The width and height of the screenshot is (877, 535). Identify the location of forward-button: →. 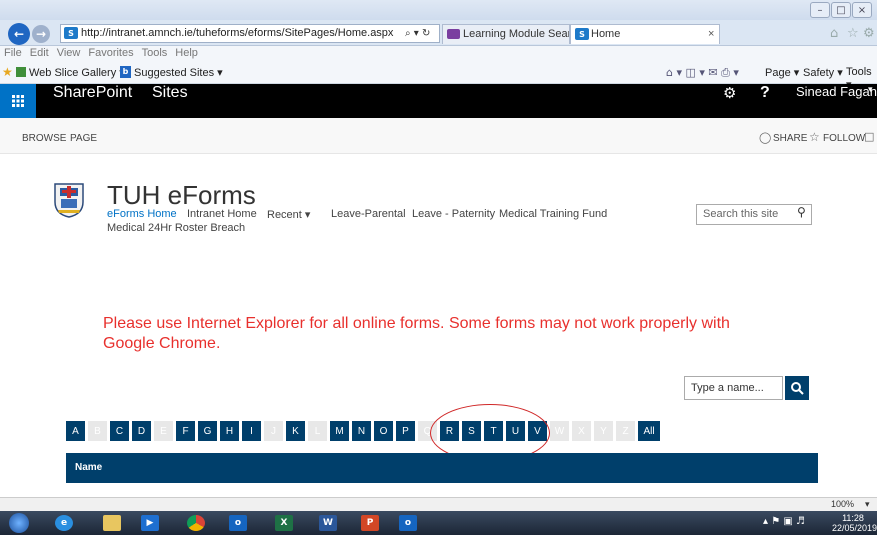
(41, 34).